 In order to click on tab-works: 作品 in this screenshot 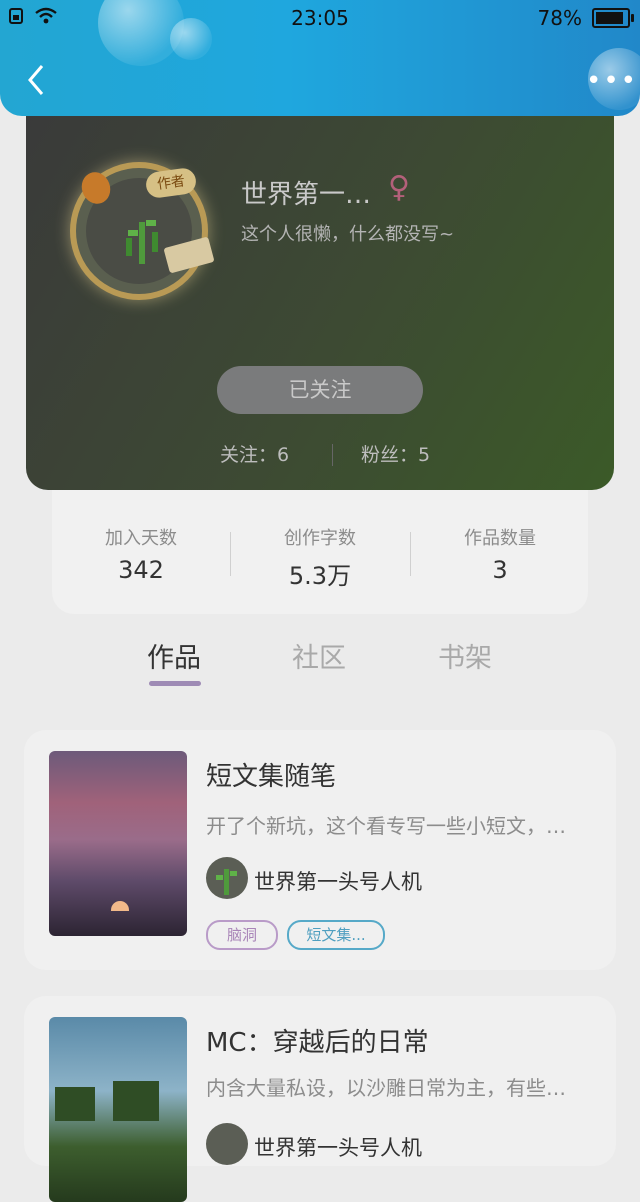, I will do `click(174, 655)`.